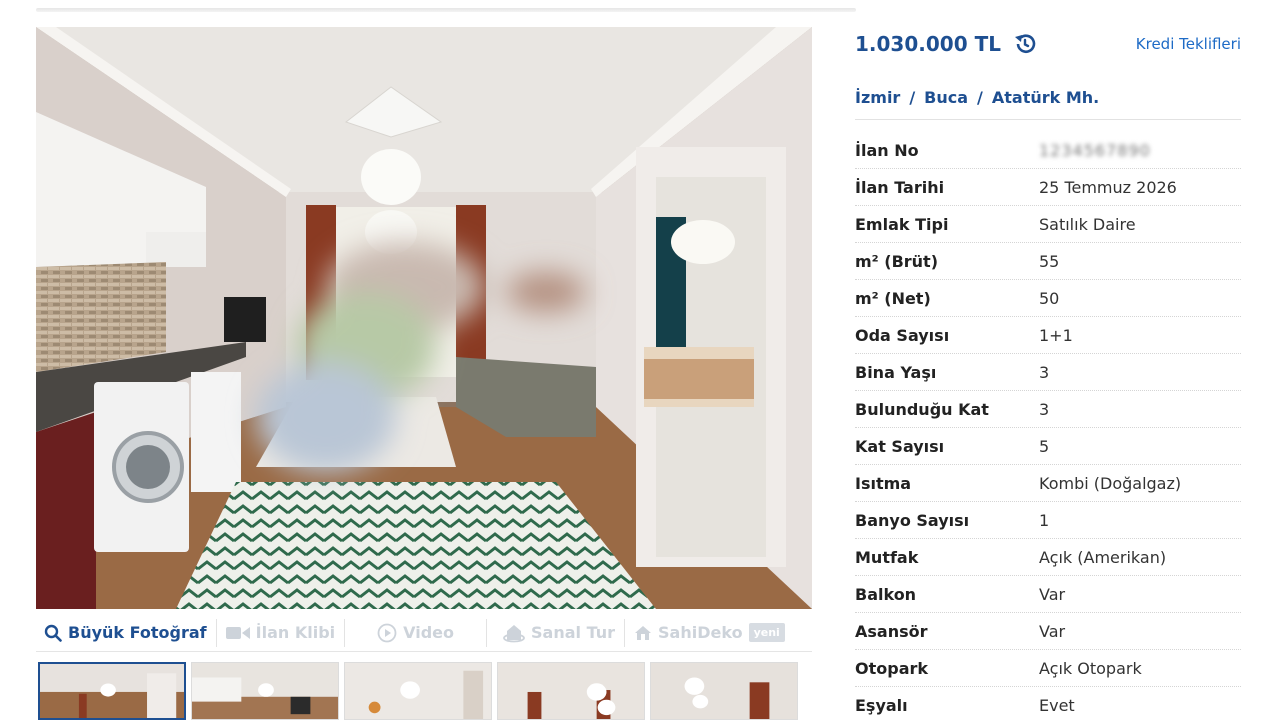 This screenshot has width=1280, height=720. What do you see at coordinates (137, 632) in the screenshot?
I see `big-photo-label: Büyük Fotoğraf` at bounding box center [137, 632].